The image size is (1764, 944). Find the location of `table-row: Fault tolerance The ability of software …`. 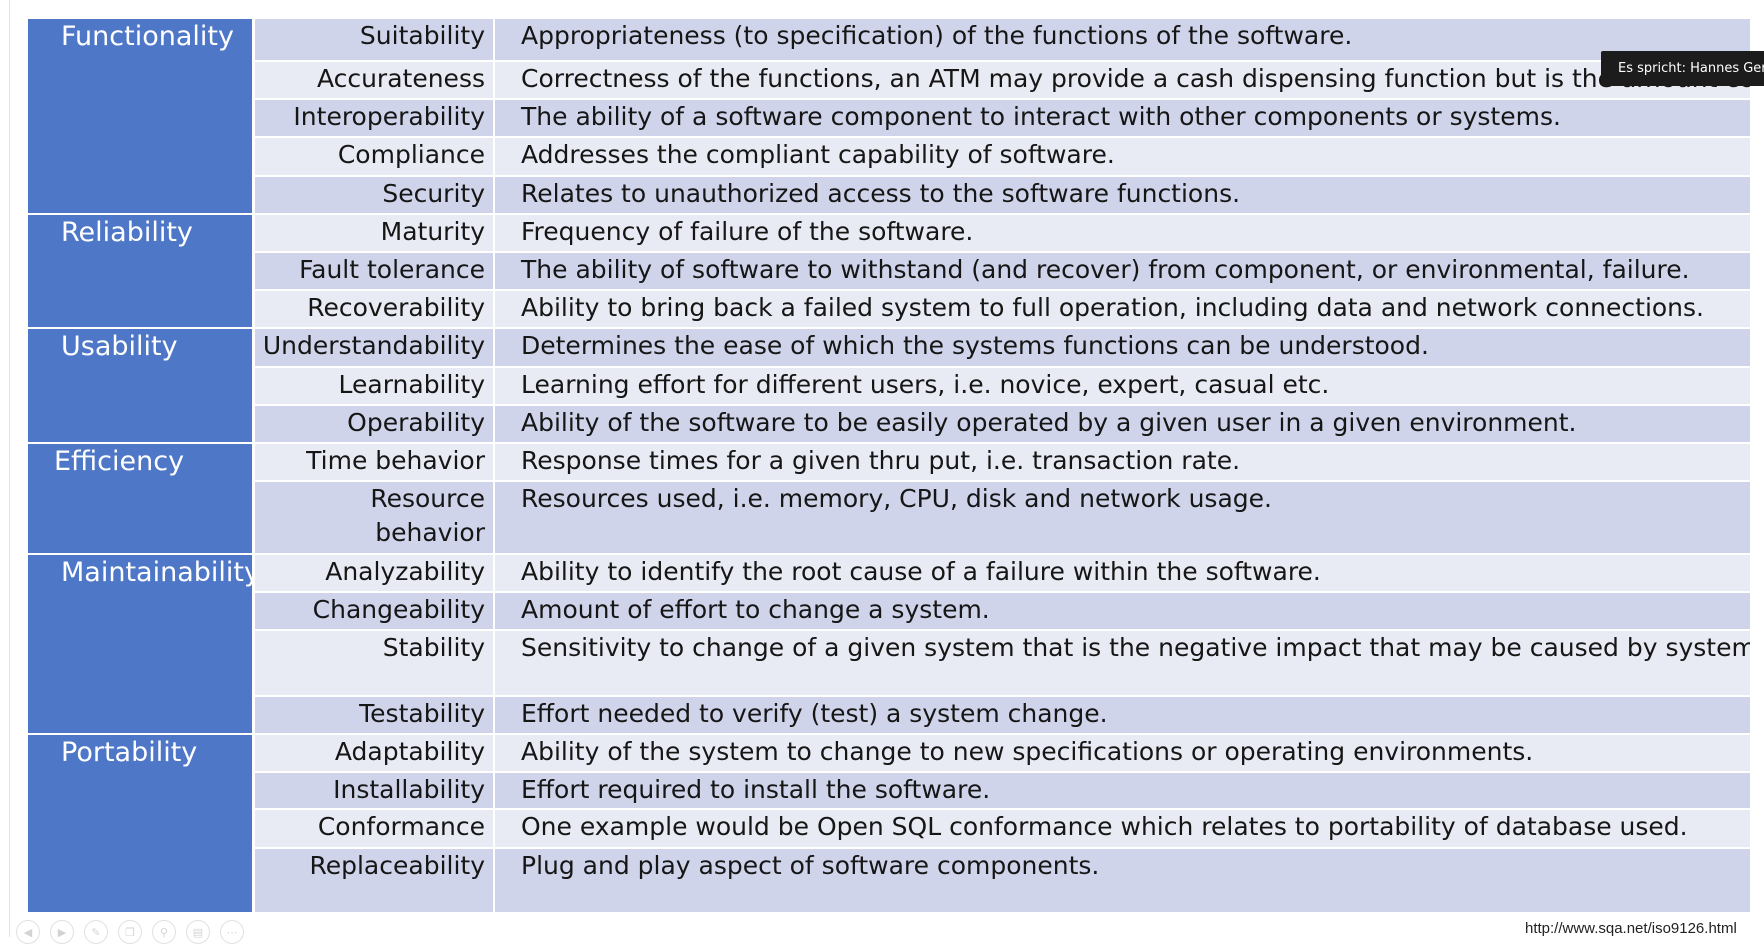

table-row: Fault tolerance The ability of software … is located at coordinates (889, 271).